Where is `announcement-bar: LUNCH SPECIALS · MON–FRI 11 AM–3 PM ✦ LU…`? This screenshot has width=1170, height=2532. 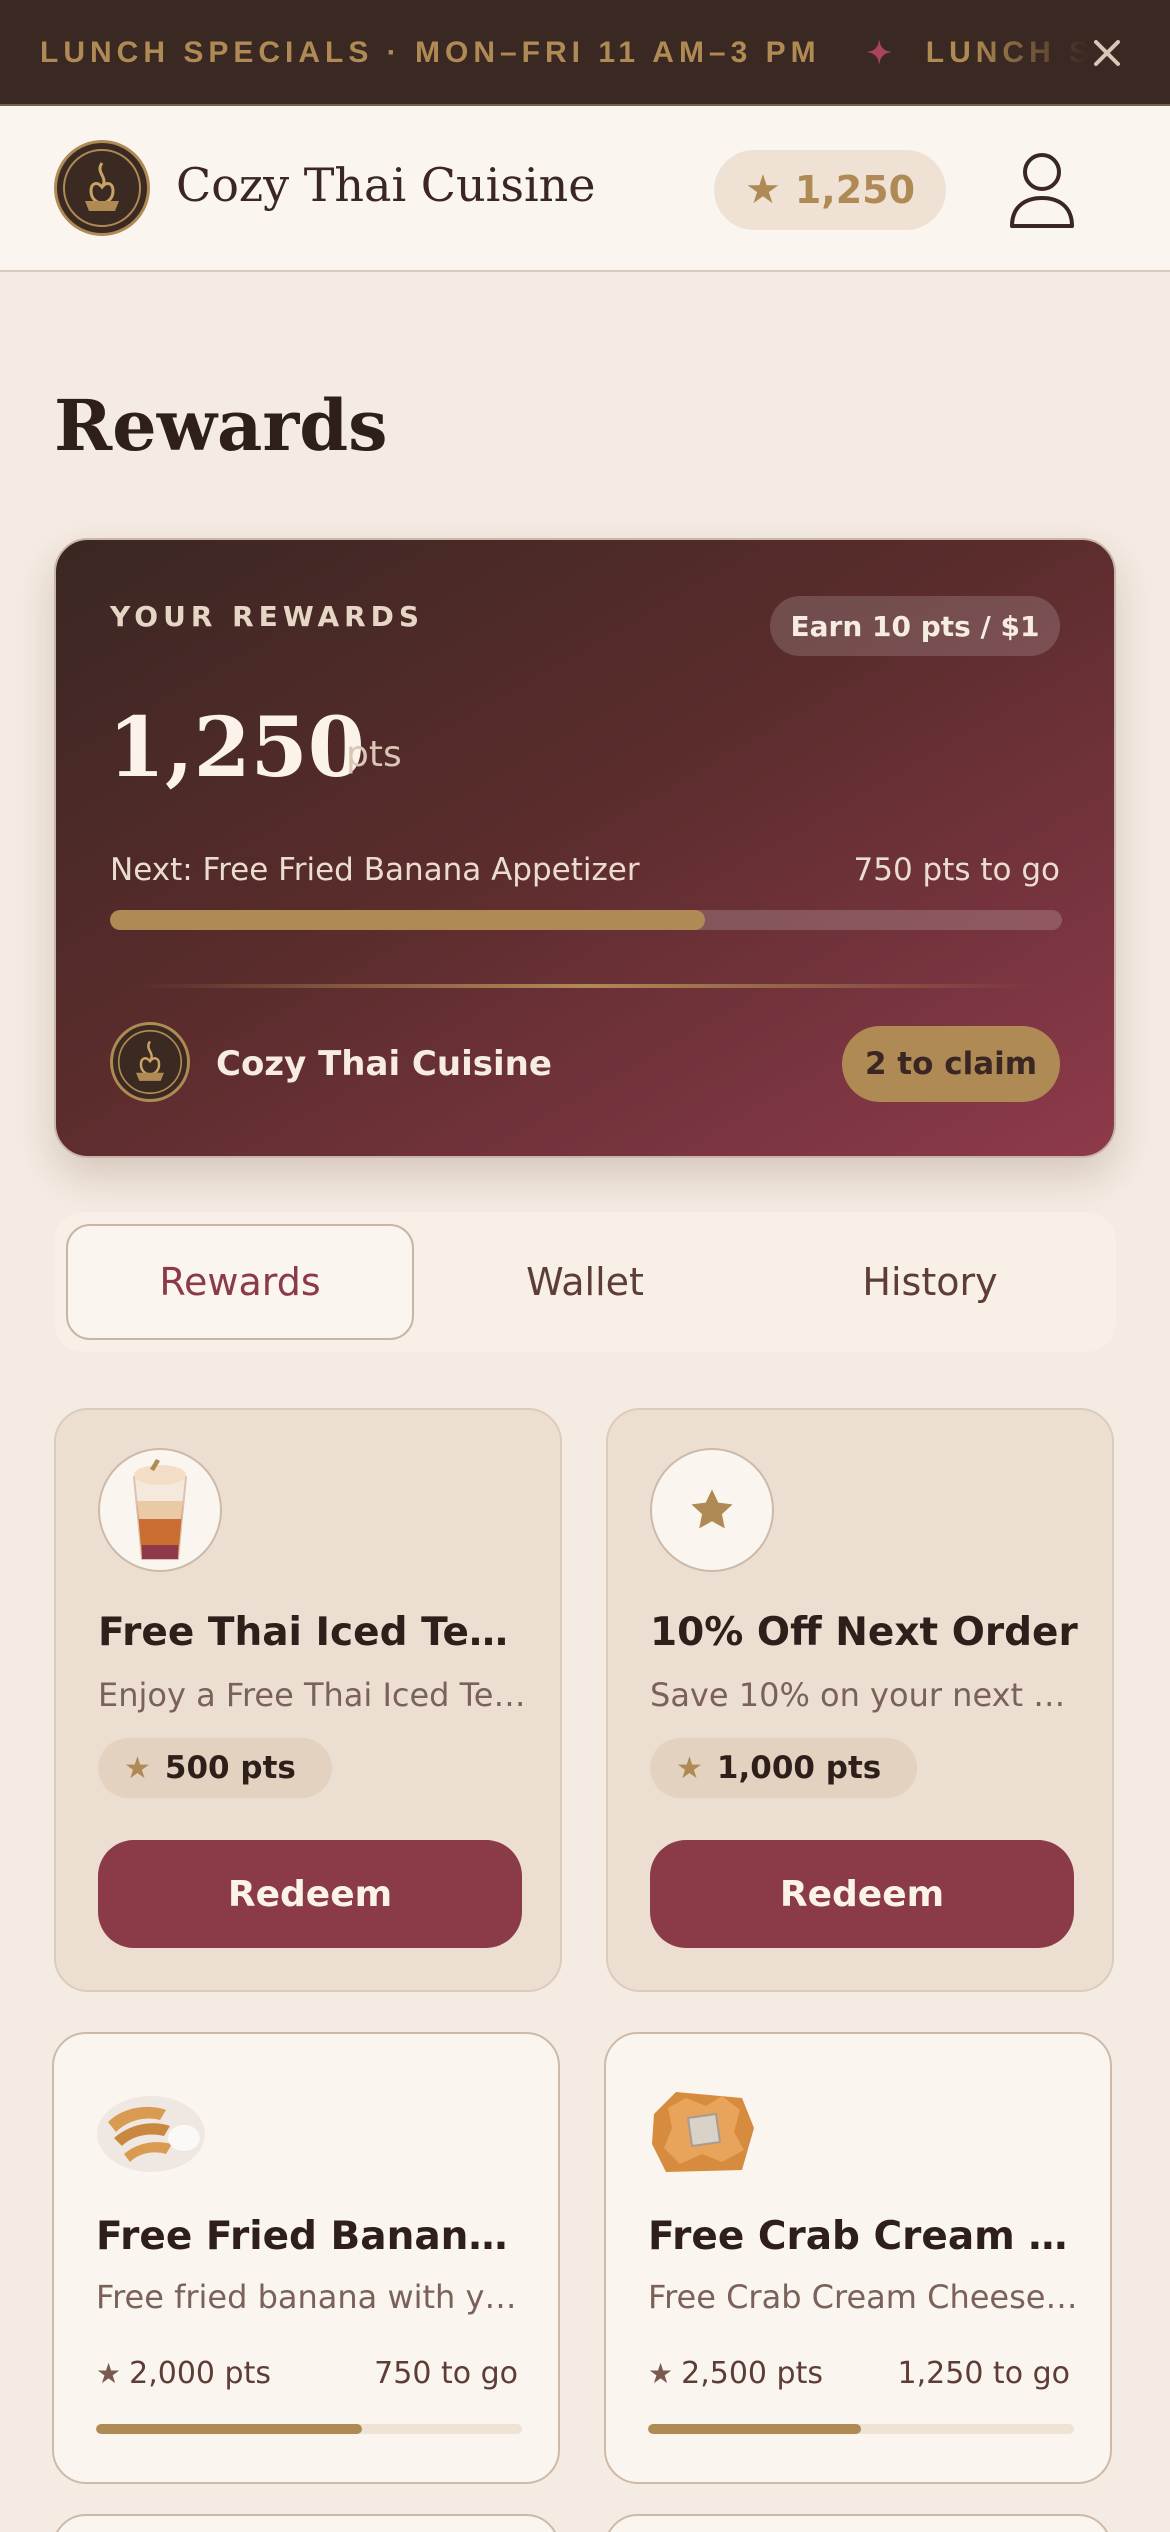
announcement-bar: LUNCH SPECIALS · MON–FRI 11 AM–3 PM ✦ LU… is located at coordinates (585, 53).